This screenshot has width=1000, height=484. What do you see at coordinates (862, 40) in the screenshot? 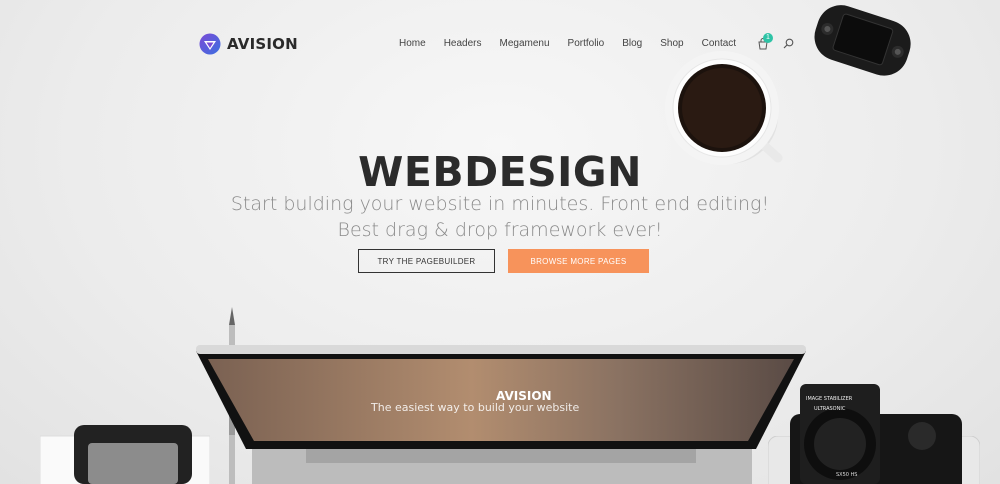
I see `game-console-image` at bounding box center [862, 40].